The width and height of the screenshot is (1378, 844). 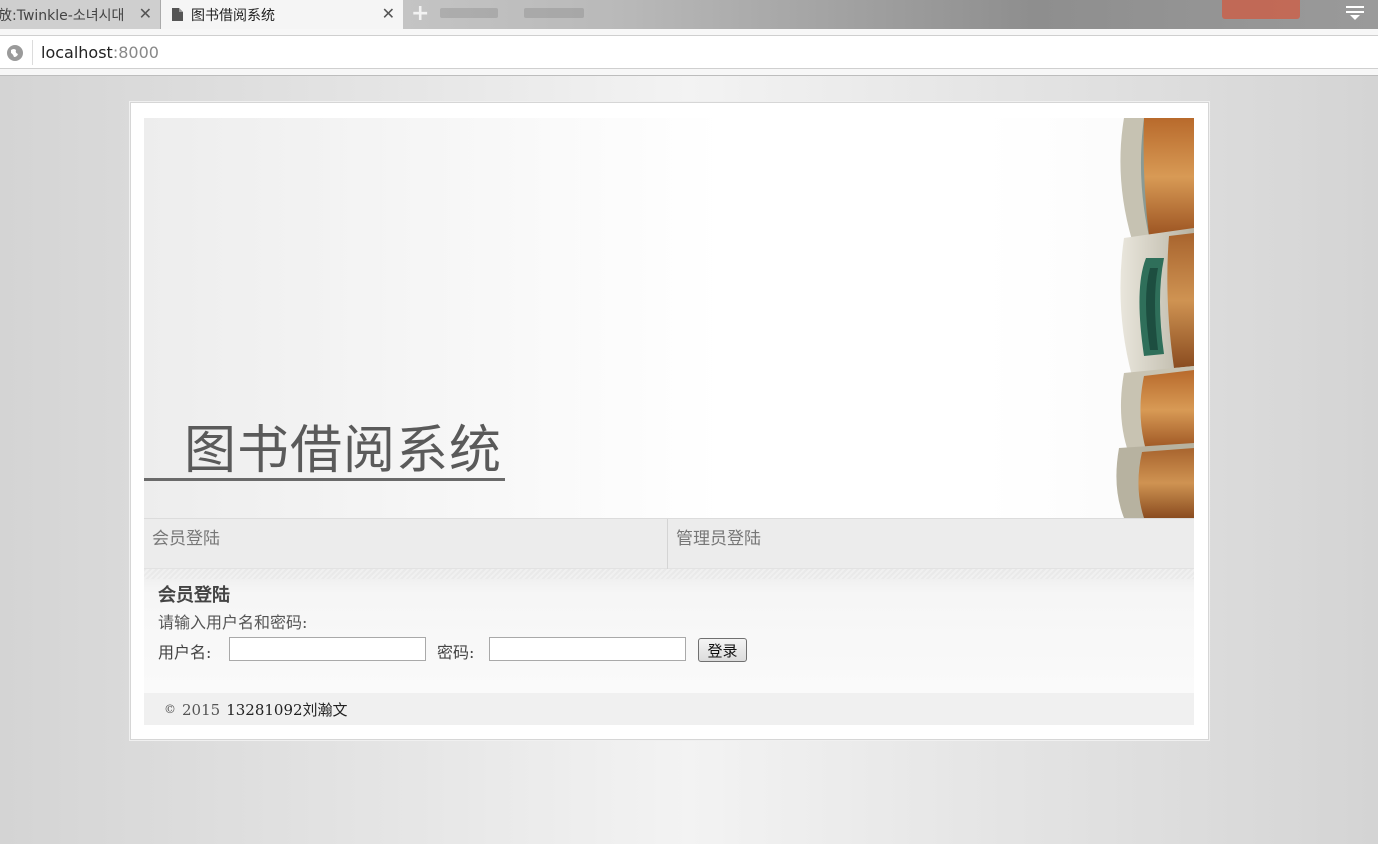 What do you see at coordinates (170, 709) in the screenshot?
I see `copyright-symbol: ©` at bounding box center [170, 709].